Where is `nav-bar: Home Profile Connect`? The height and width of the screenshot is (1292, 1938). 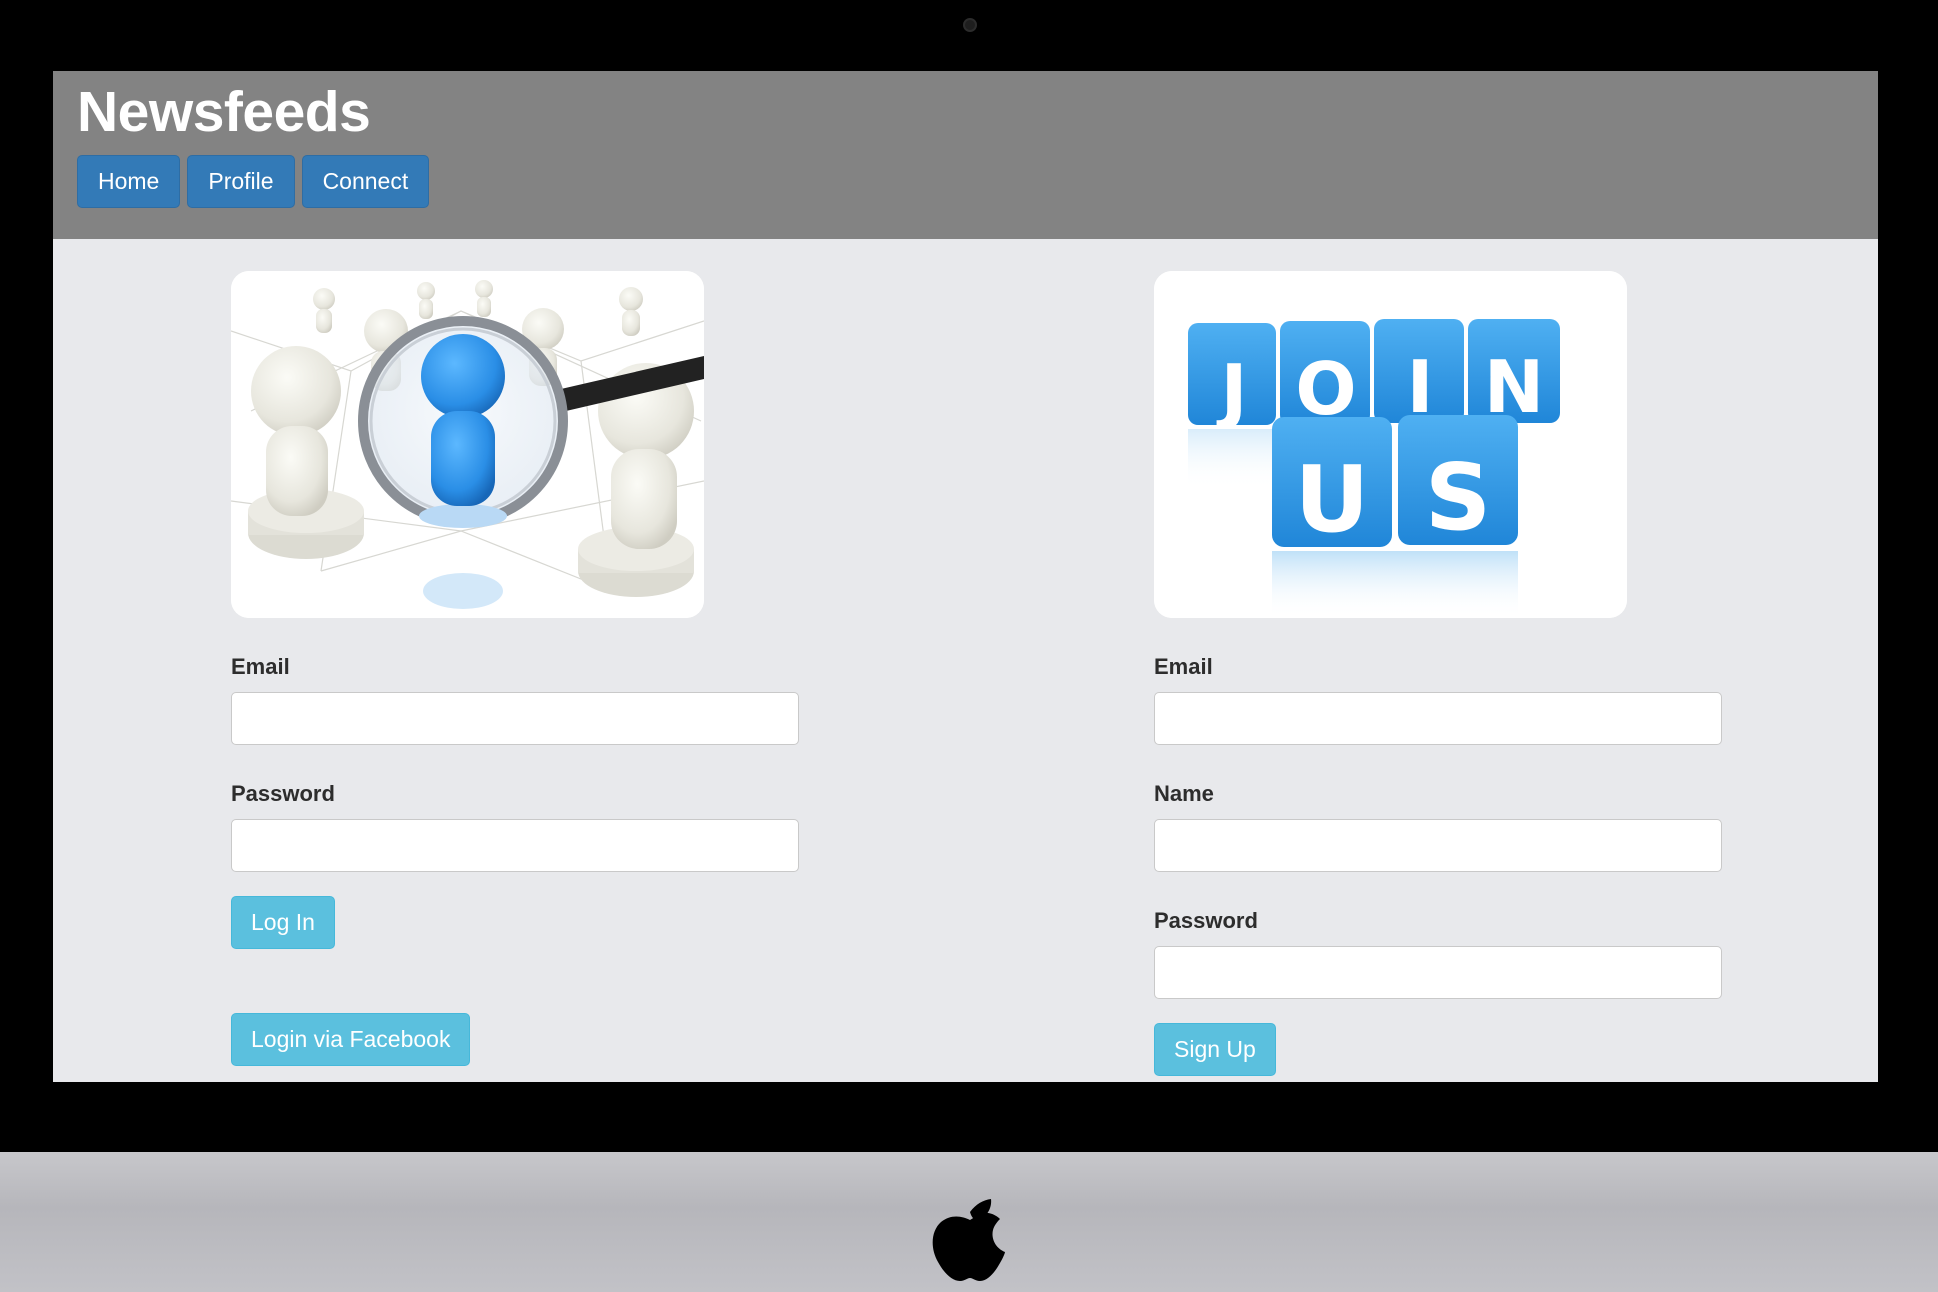
nav-bar: Home Profile Connect is located at coordinates (253, 181).